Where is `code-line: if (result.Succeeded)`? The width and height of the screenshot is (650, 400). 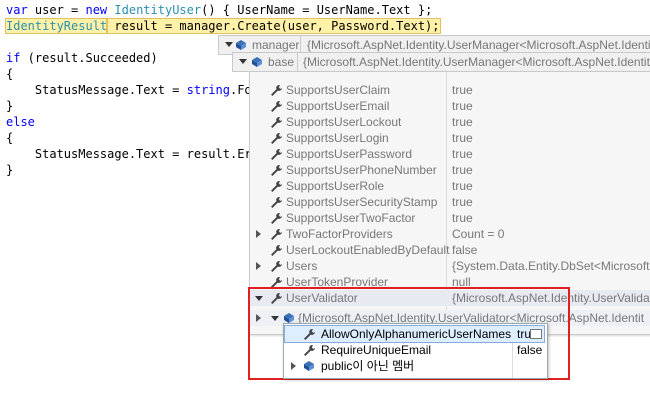
code-line: if (result.Succeeded) is located at coordinates (82, 58).